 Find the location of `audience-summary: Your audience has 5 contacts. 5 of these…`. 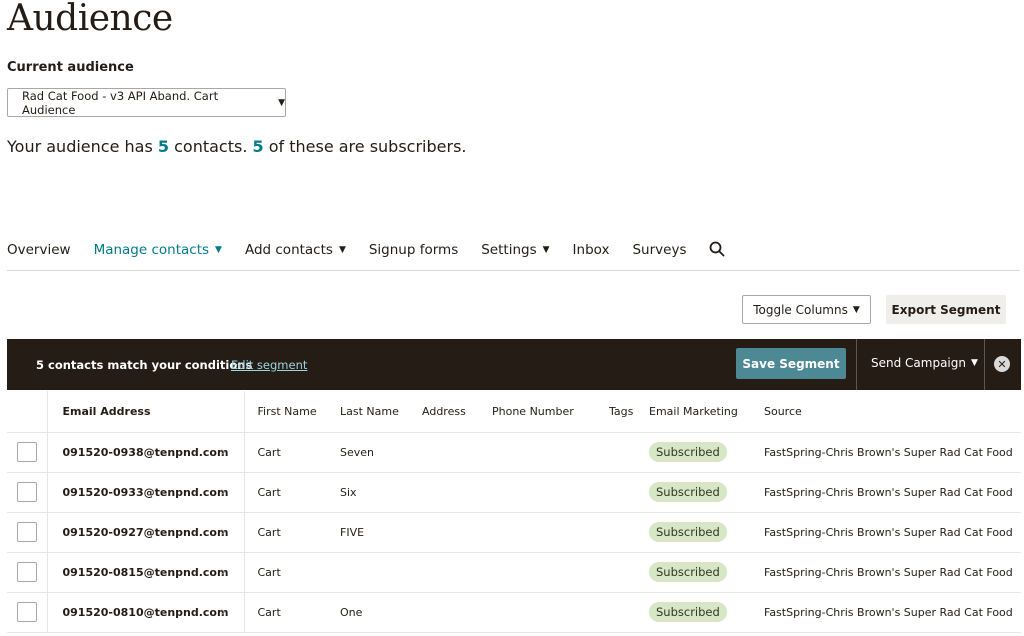

audience-summary: Your audience has 5 contacts. 5 of these… is located at coordinates (237, 146).